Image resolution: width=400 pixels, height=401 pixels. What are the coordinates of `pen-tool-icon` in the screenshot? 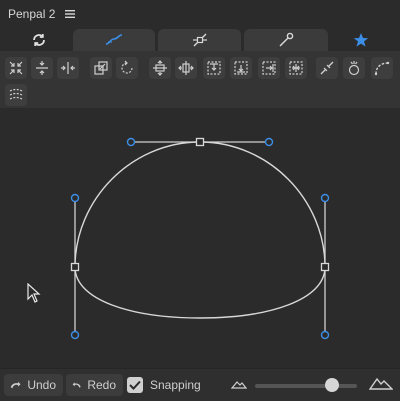 It's located at (286, 39).